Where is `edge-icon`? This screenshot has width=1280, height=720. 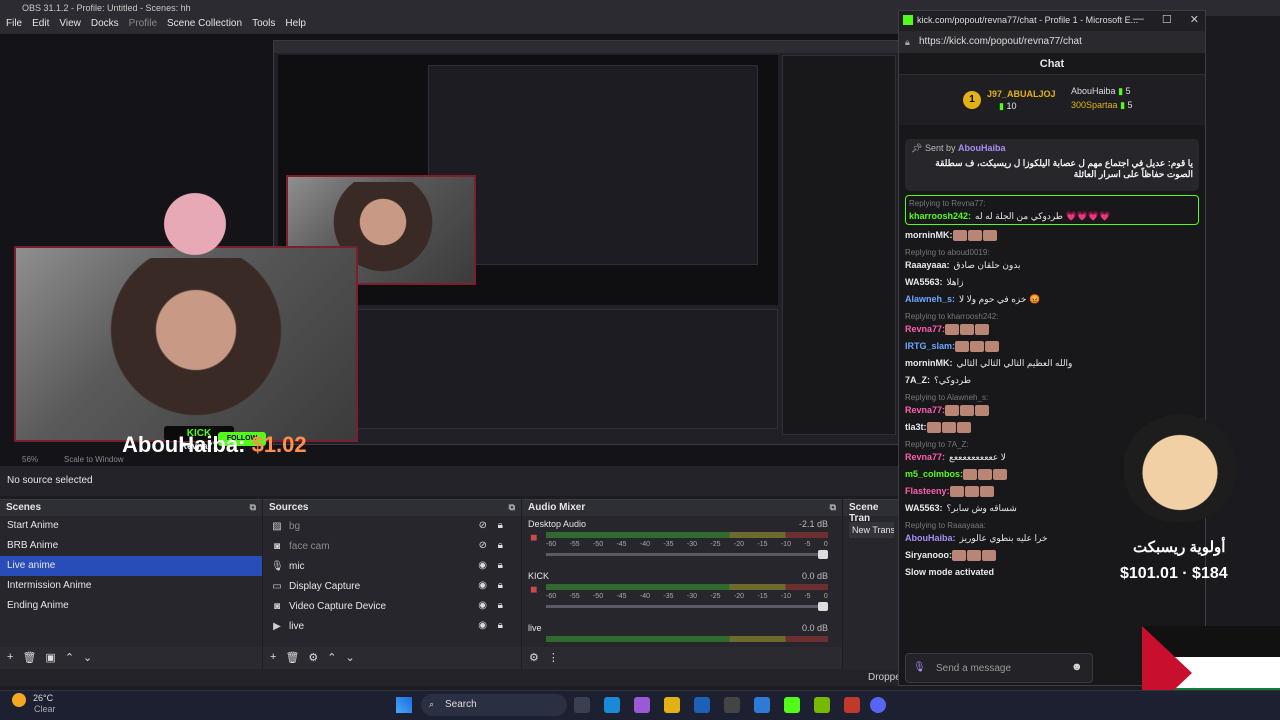
edge-icon is located at coordinates (612, 705).